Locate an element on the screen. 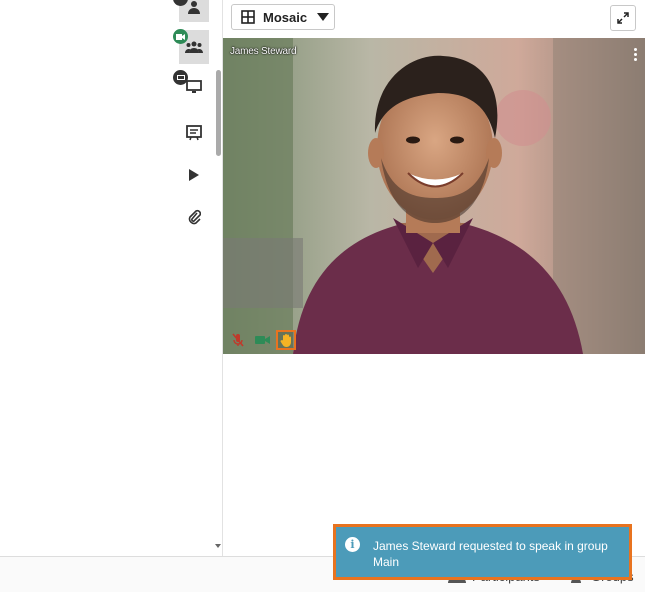 The image size is (645, 592). fullscreen-button is located at coordinates (623, 18).